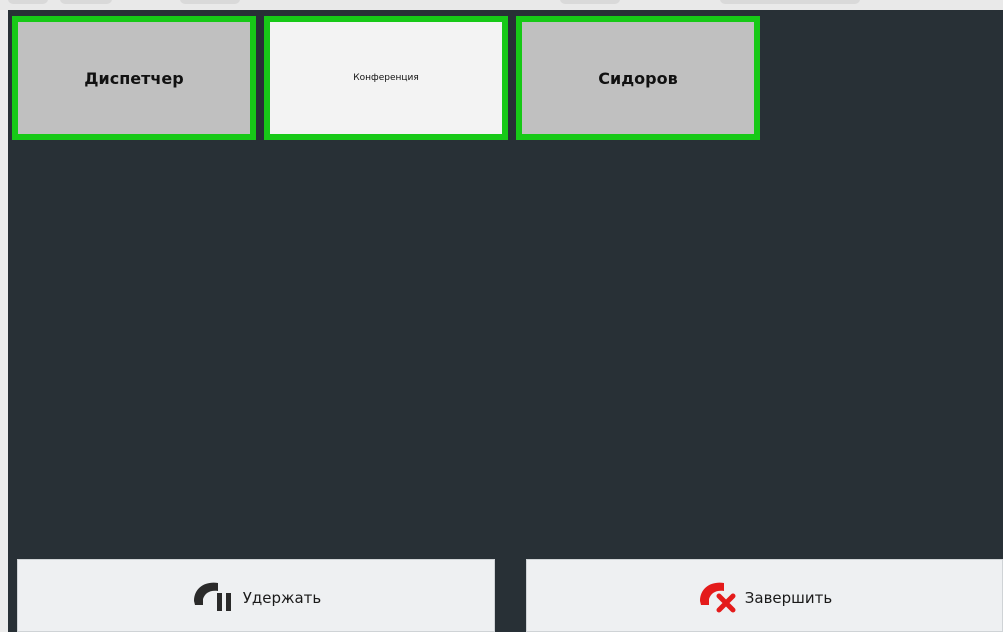 This screenshot has width=1003, height=632. What do you see at coordinates (501, 5) in the screenshot?
I see `top-strip` at bounding box center [501, 5].